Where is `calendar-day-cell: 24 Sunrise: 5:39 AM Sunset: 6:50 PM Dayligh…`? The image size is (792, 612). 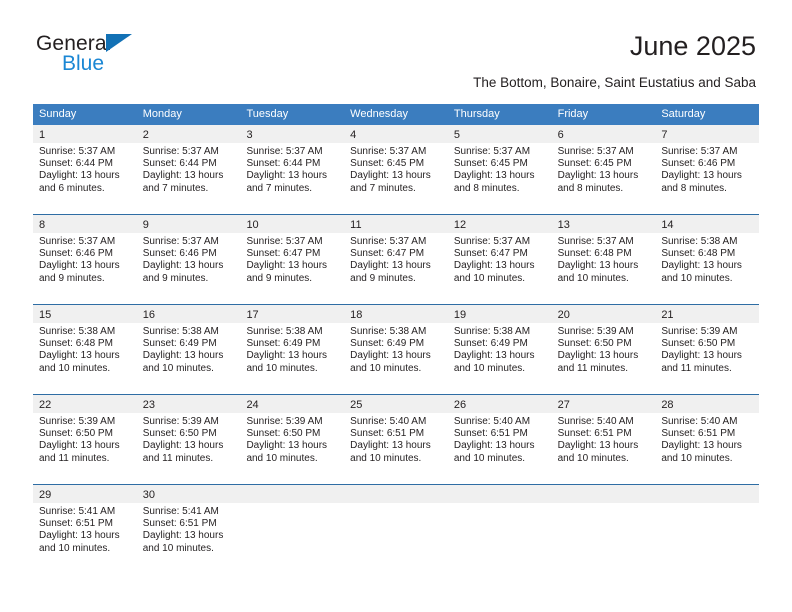 calendar-day-cell: 24 Sunrise: 5:39 AM Sunset: 6:50 PM Dayligh… is located at coordinates (292, 439).